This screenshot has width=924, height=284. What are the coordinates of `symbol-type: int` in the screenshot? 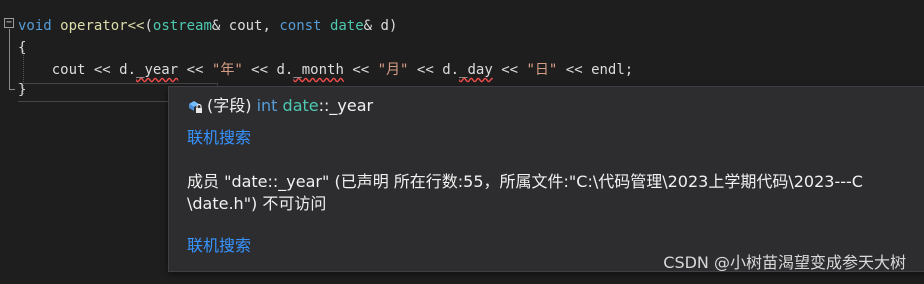 It's located at (267, 105).